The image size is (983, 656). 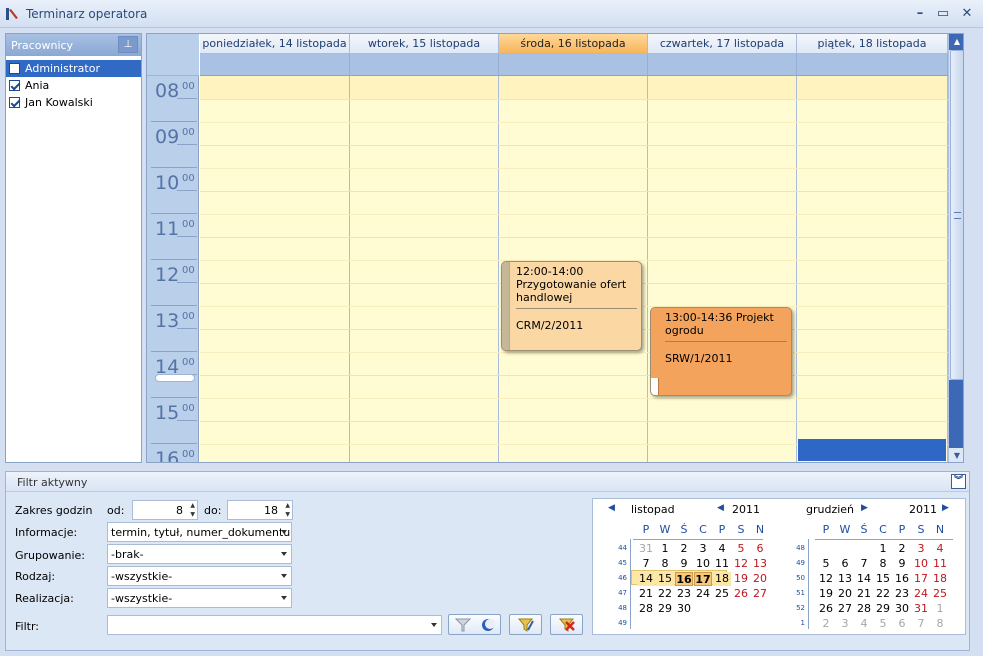 What do you see at coordinates (287, 514) in the screenshot?
I see `stepper-down-icon: ▼` at bounding box center [287, 514].